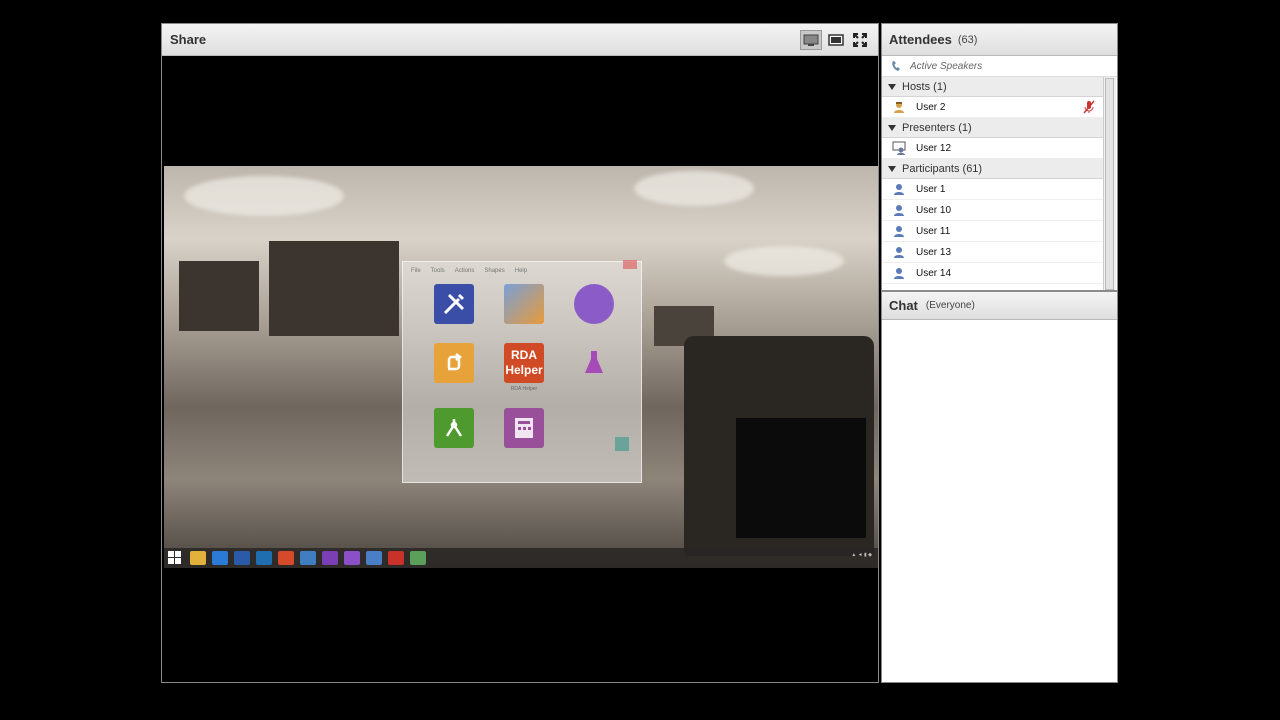  I want to click on attendees-title: Attendees, so click(920, 39).